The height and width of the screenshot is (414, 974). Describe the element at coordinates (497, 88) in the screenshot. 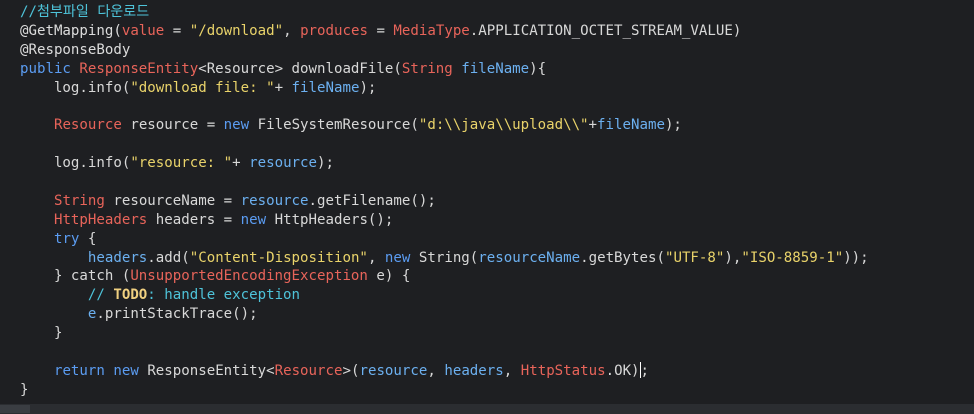

I see `code-line: log.info("download file: "+ fileName);` at that location.